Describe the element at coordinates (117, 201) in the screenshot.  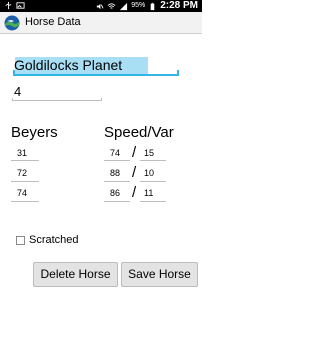
I see `speed-field-3-underline` at that location.